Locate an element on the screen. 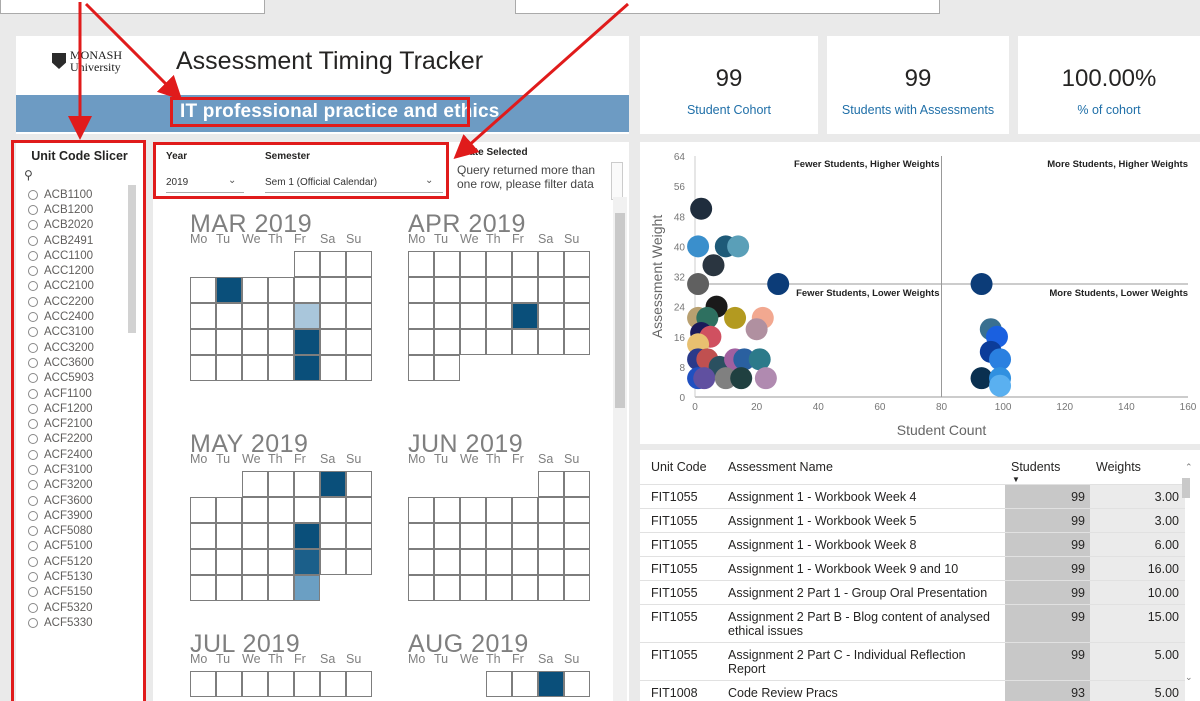 This screenshot has height=701, width=1200. arrow-to-unit-title is located at coordinates (133, 51).